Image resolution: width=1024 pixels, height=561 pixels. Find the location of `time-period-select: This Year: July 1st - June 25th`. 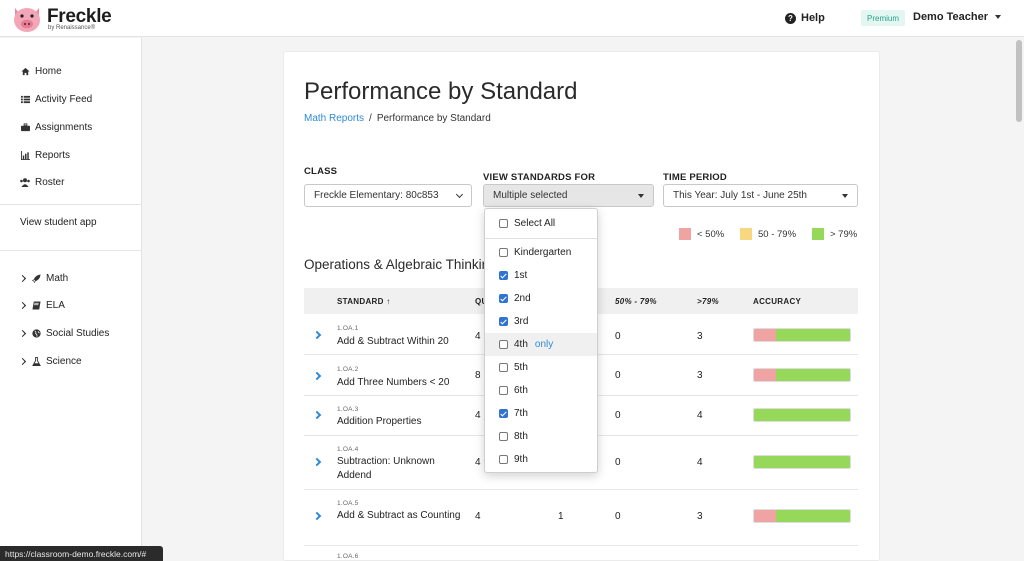

time-period-select: This Year: July 1st - June 25th is located at coordinates (760, 195).